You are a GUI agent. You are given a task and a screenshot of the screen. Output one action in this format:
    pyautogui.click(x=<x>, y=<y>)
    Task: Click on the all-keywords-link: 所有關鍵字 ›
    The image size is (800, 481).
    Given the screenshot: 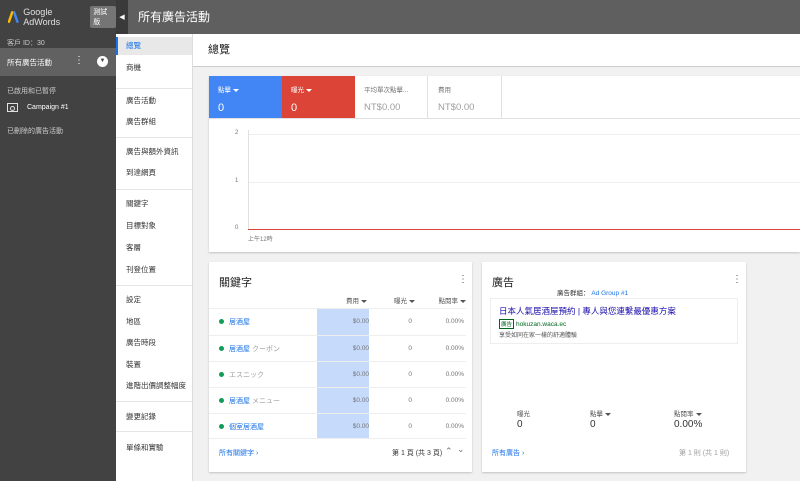 What is the action you would take?
    pyautogui.click(x=238, y=453)
    